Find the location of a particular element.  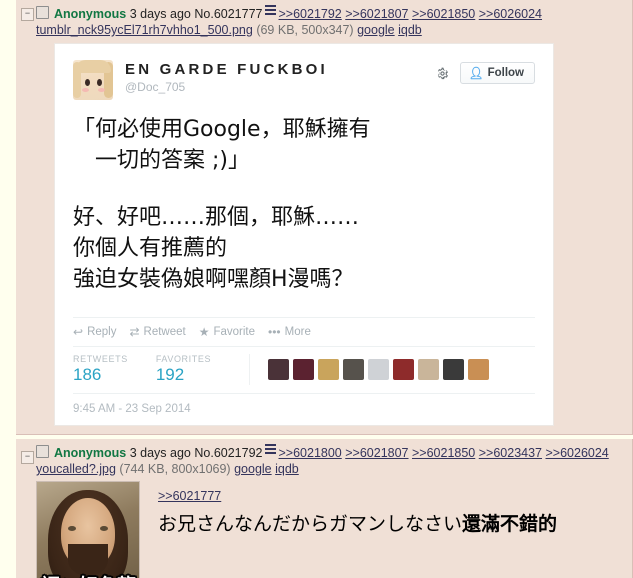

tweet-favorite-action: ★ Favorite is located at coordinates (227, 332).